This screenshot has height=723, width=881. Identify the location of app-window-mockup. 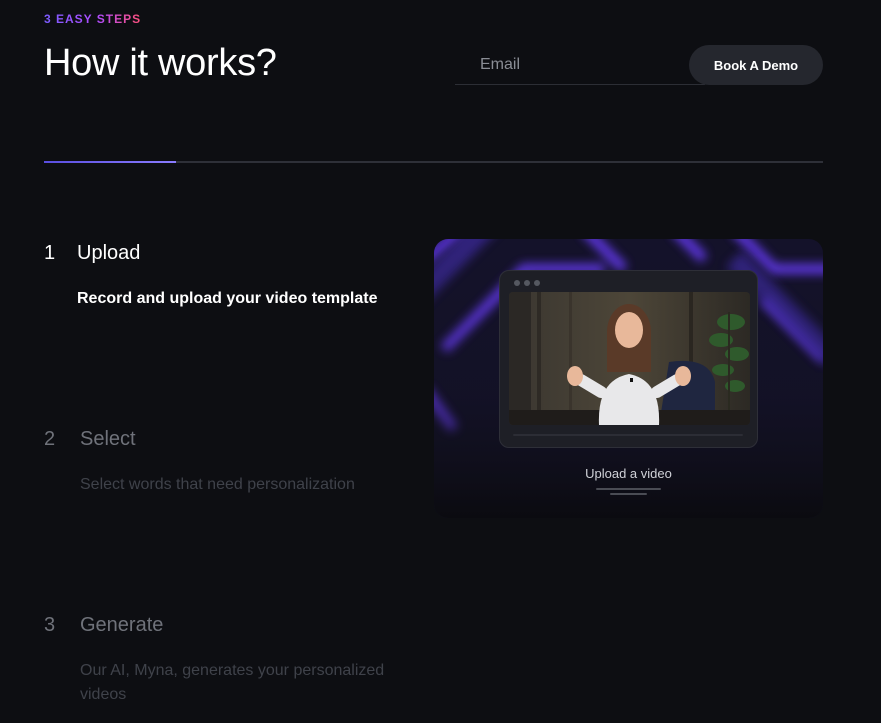
(628, 359).